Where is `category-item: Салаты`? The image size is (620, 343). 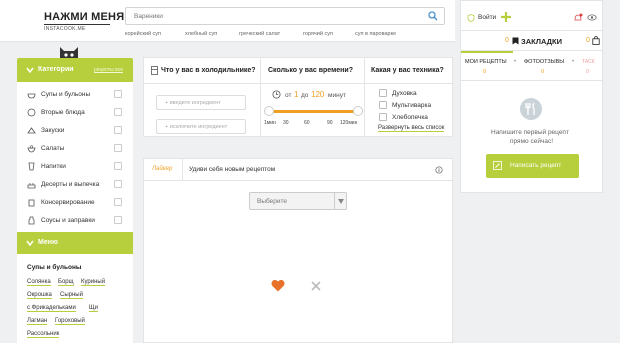
category-item: Салаты is located at coordinates (75, 148).